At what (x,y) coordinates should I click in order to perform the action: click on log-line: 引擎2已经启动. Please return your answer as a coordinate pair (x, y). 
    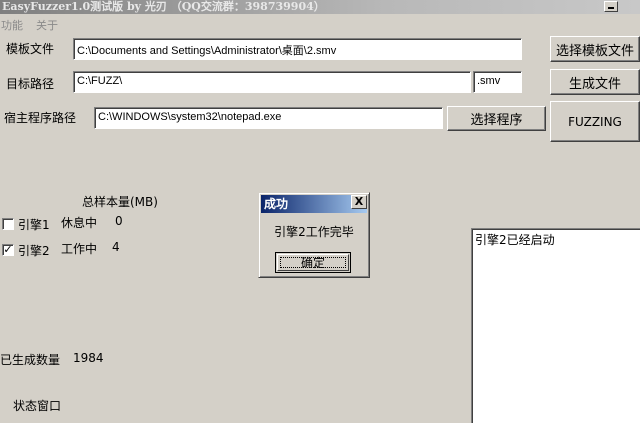
    Looking at the image, I should click on (515, 240).